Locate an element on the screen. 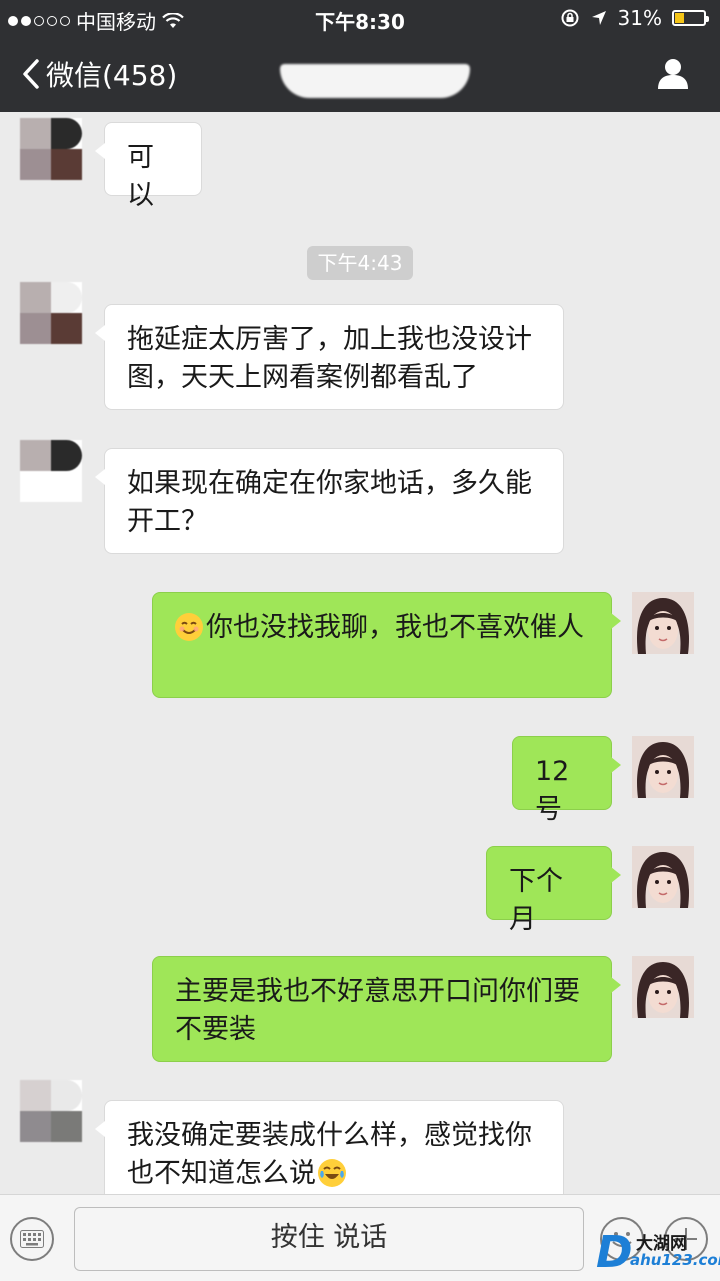 The image size is (720, 1281). watermark-letter: D is located at coordinates (614, 1252).